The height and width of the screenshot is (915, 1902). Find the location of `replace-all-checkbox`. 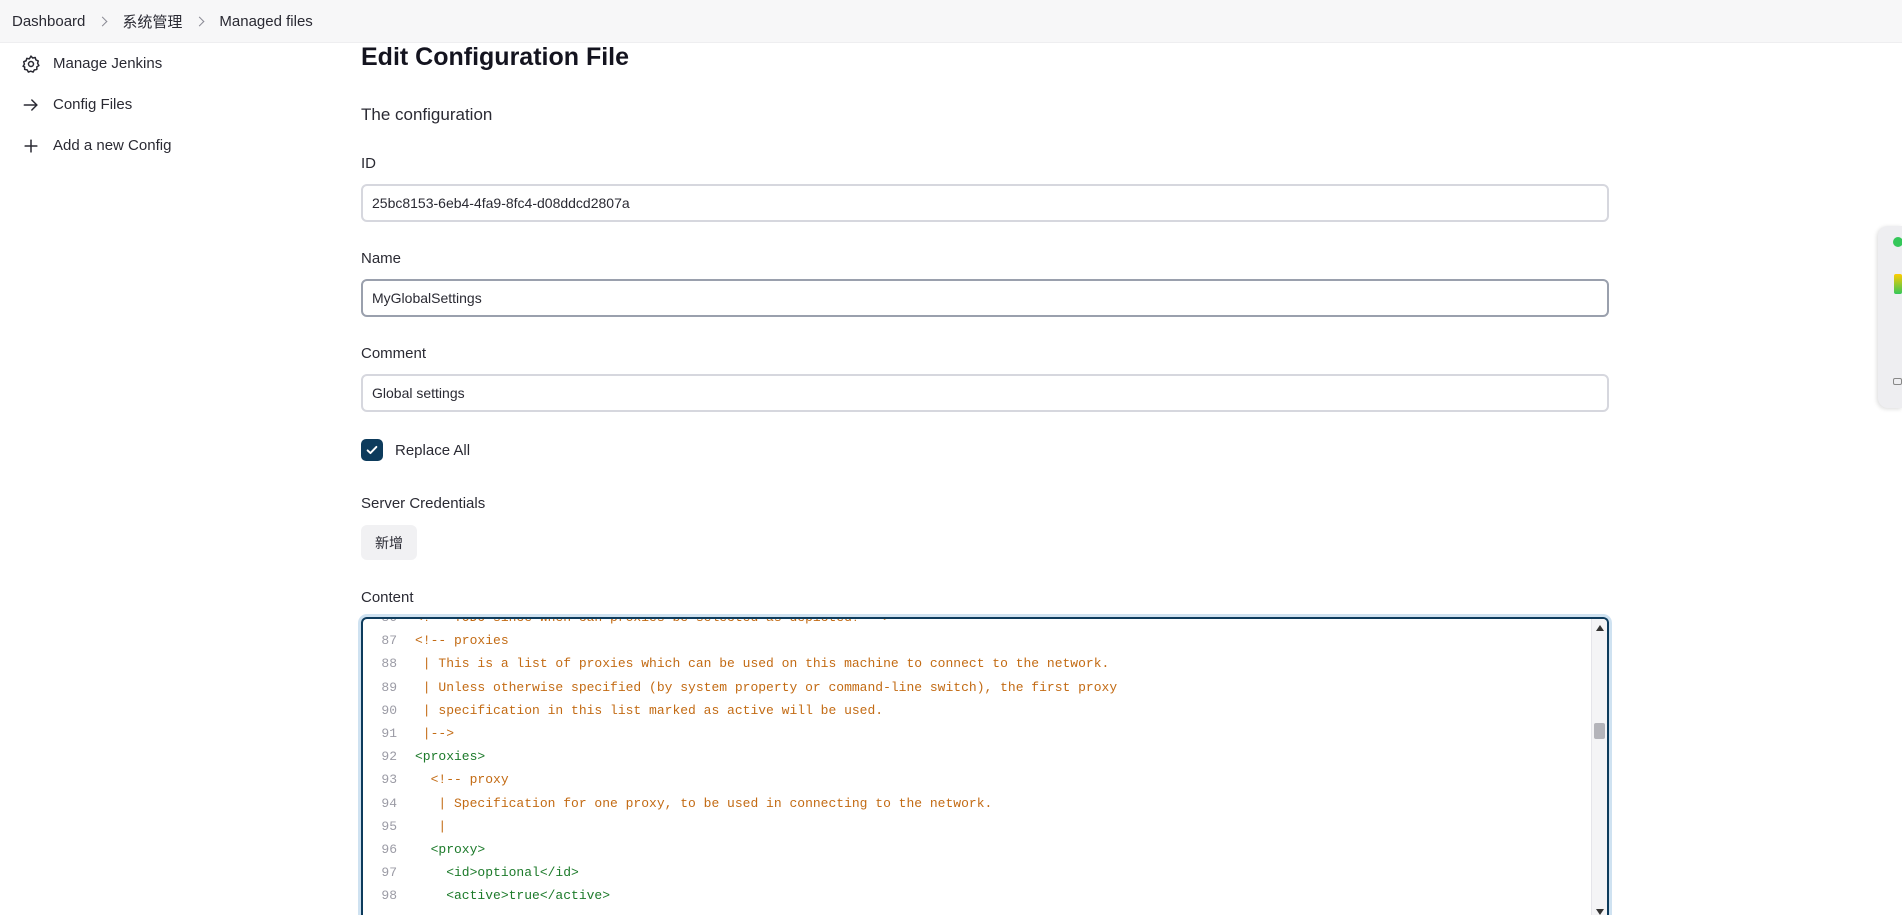

replace-all-checkbox is located at coordinates (372, 450).